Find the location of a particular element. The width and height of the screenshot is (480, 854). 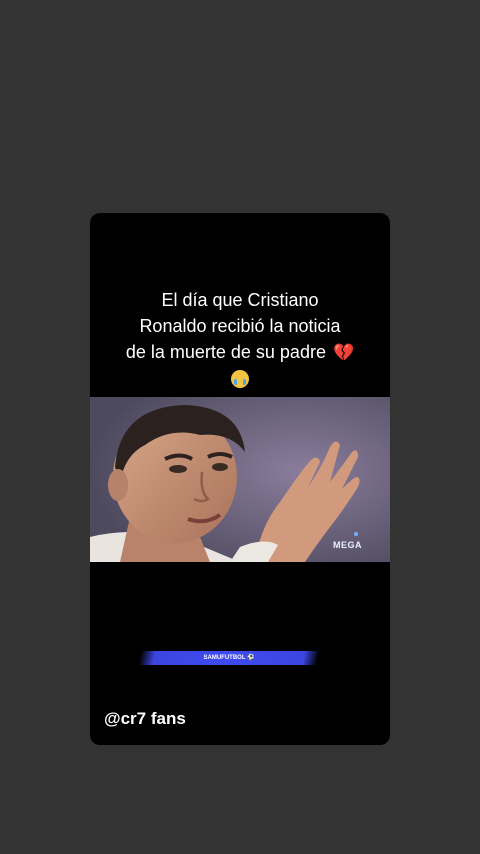

player-photo is located at coordinates (240, 479).